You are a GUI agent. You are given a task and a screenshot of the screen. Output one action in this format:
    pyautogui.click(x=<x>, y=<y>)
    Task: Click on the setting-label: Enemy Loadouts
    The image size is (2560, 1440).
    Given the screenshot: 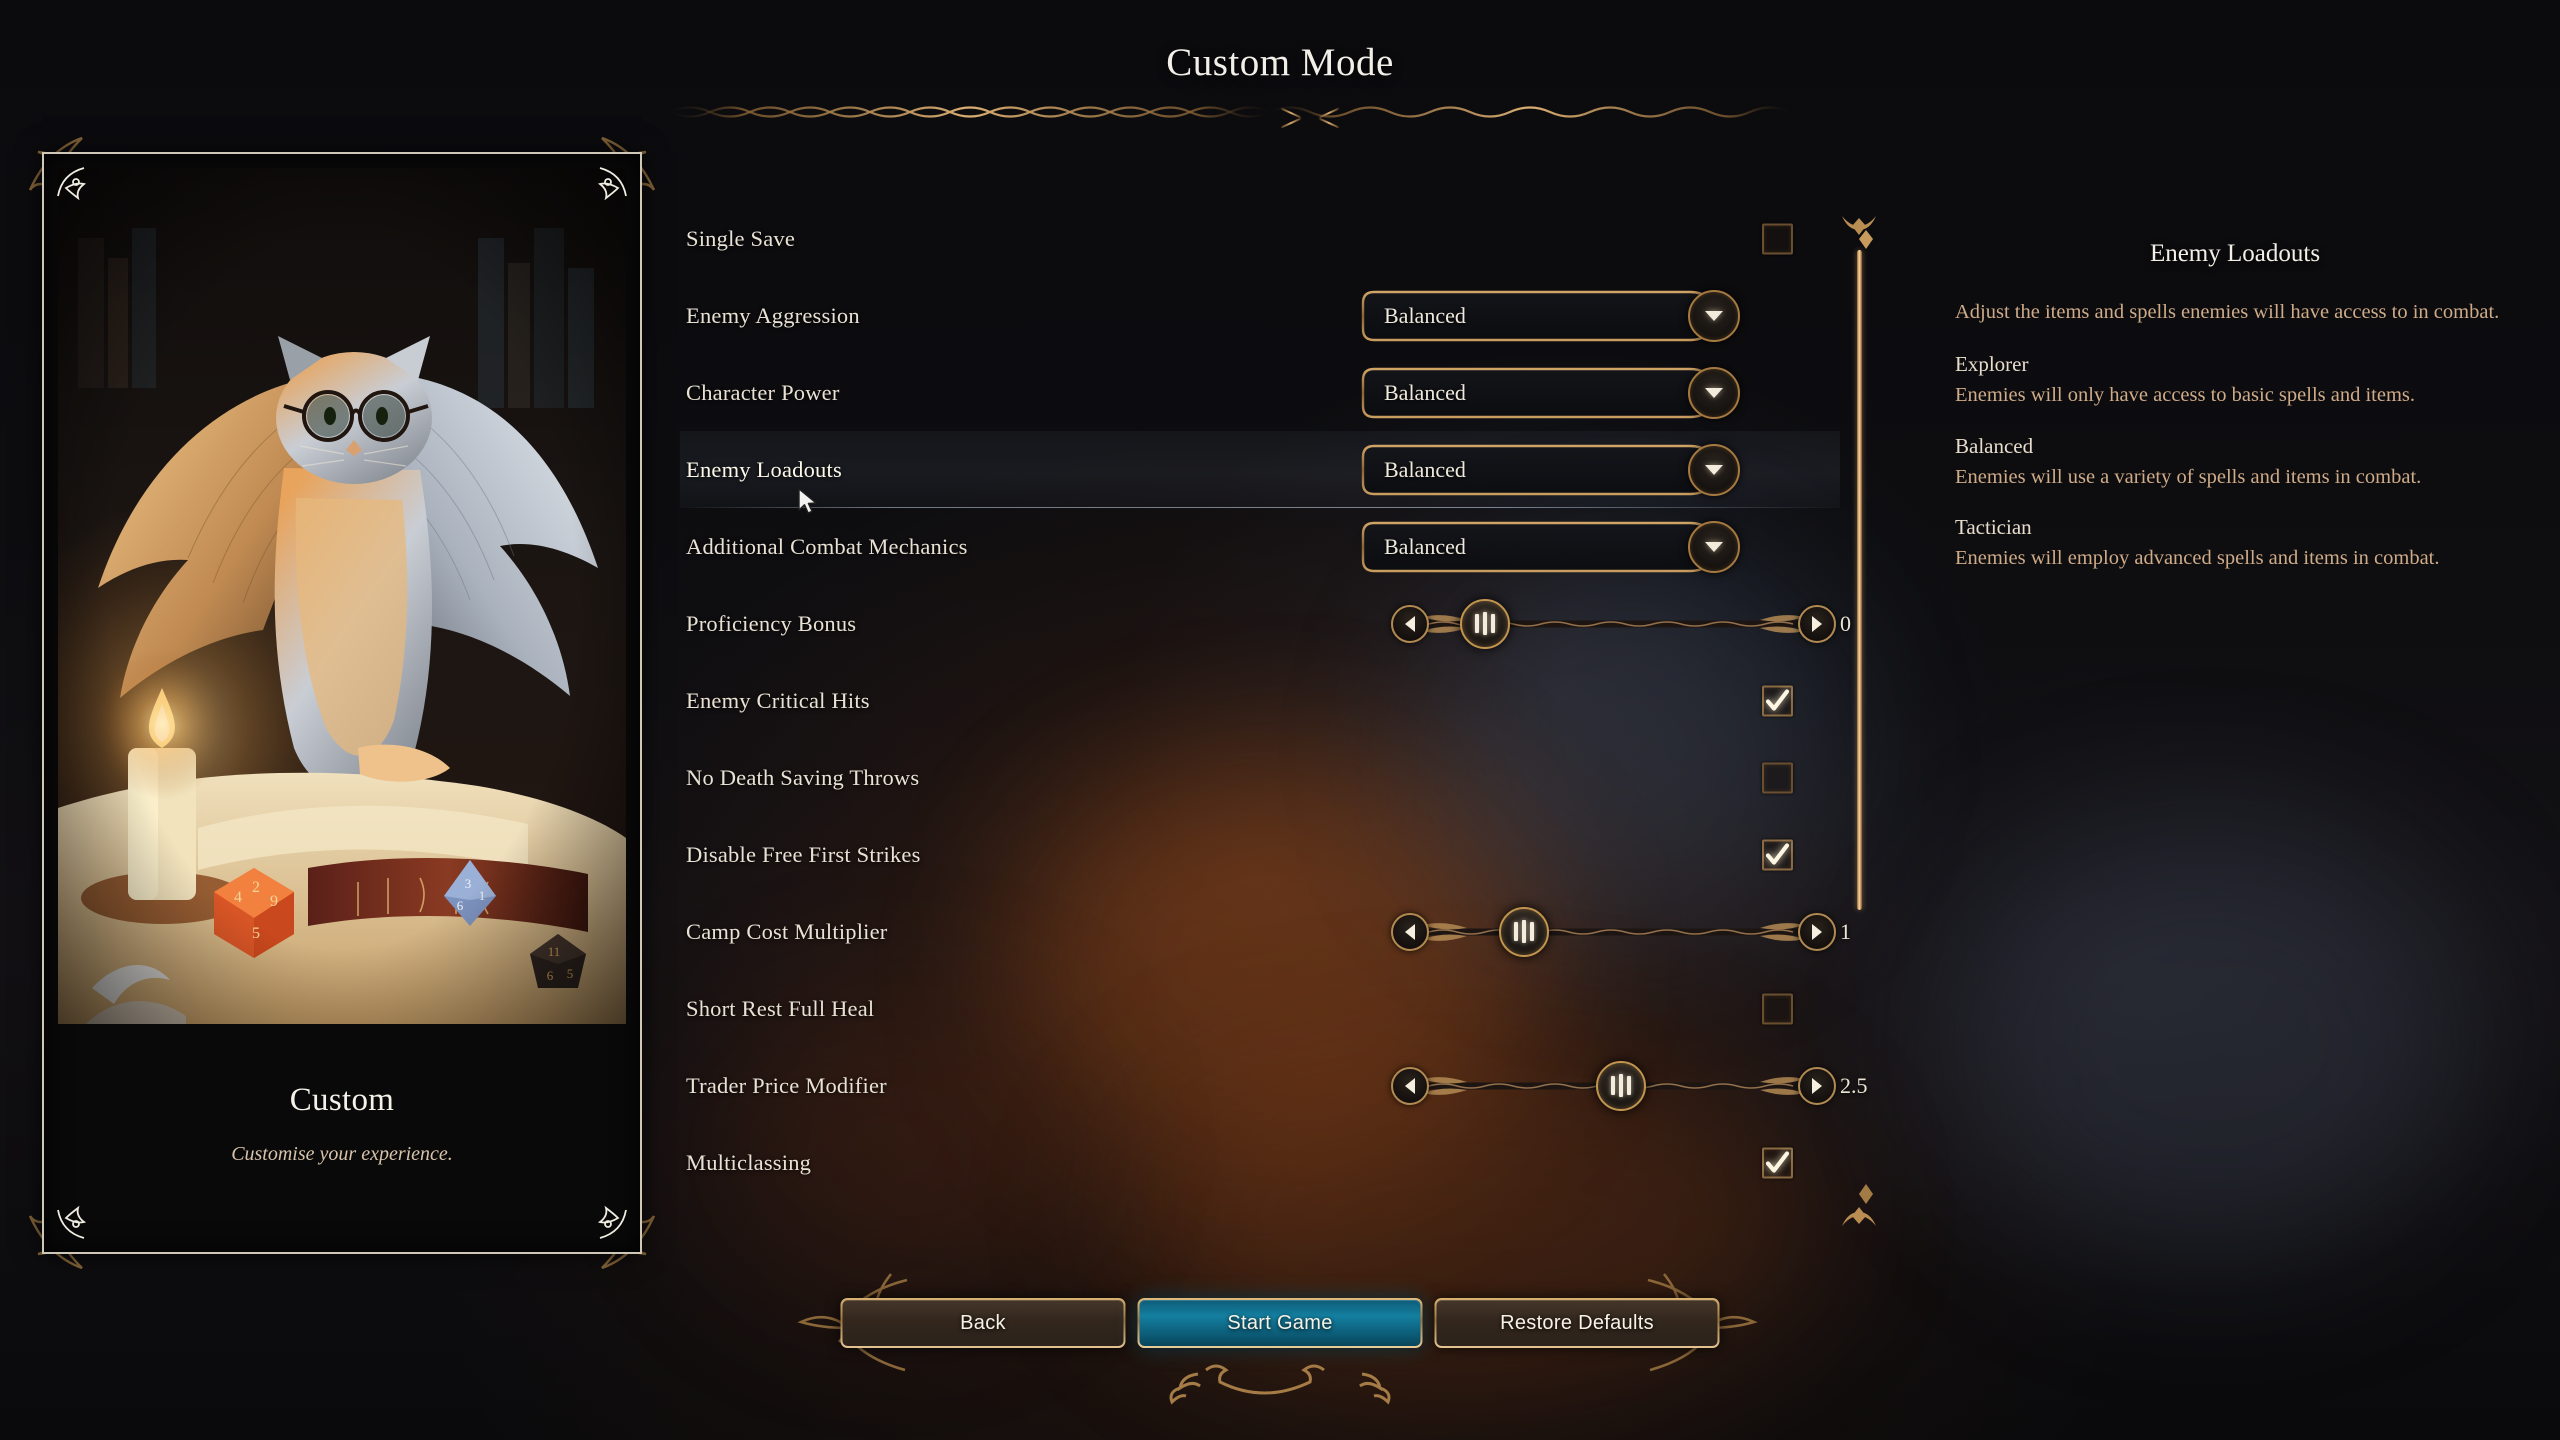 What is the action you would take?
    pyautogui.click(x=764, y=469)
    